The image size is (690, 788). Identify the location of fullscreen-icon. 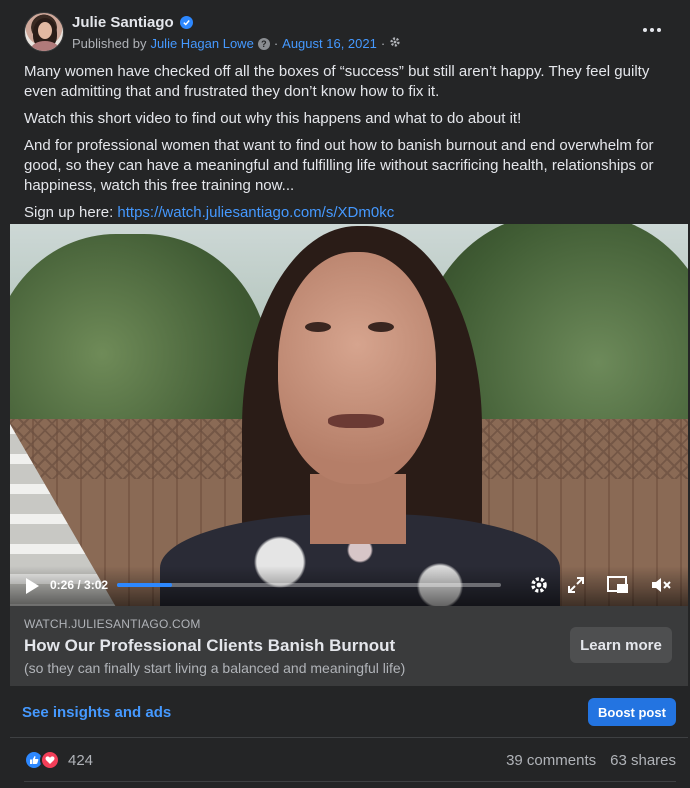
(576, 585).